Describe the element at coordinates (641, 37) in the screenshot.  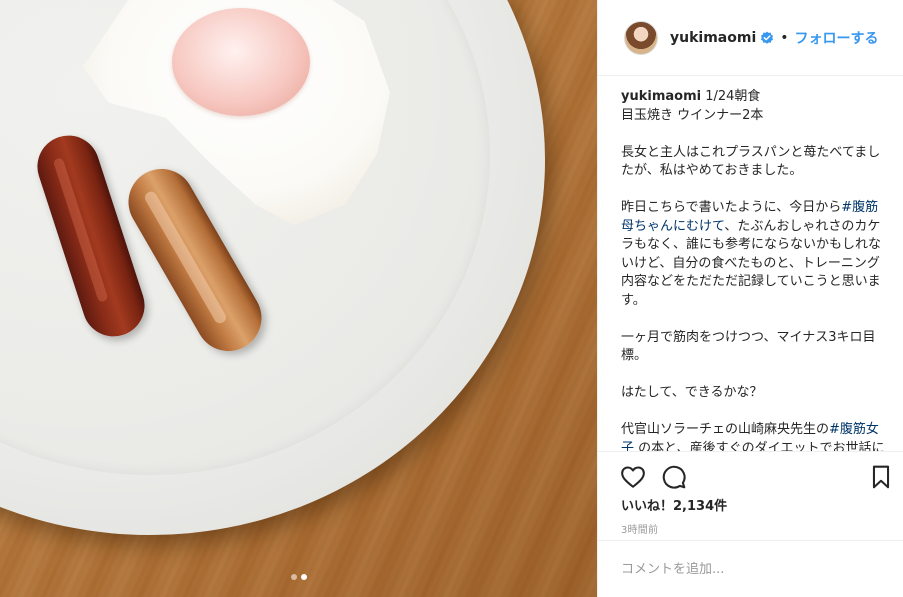
I see `avatar` at that location.